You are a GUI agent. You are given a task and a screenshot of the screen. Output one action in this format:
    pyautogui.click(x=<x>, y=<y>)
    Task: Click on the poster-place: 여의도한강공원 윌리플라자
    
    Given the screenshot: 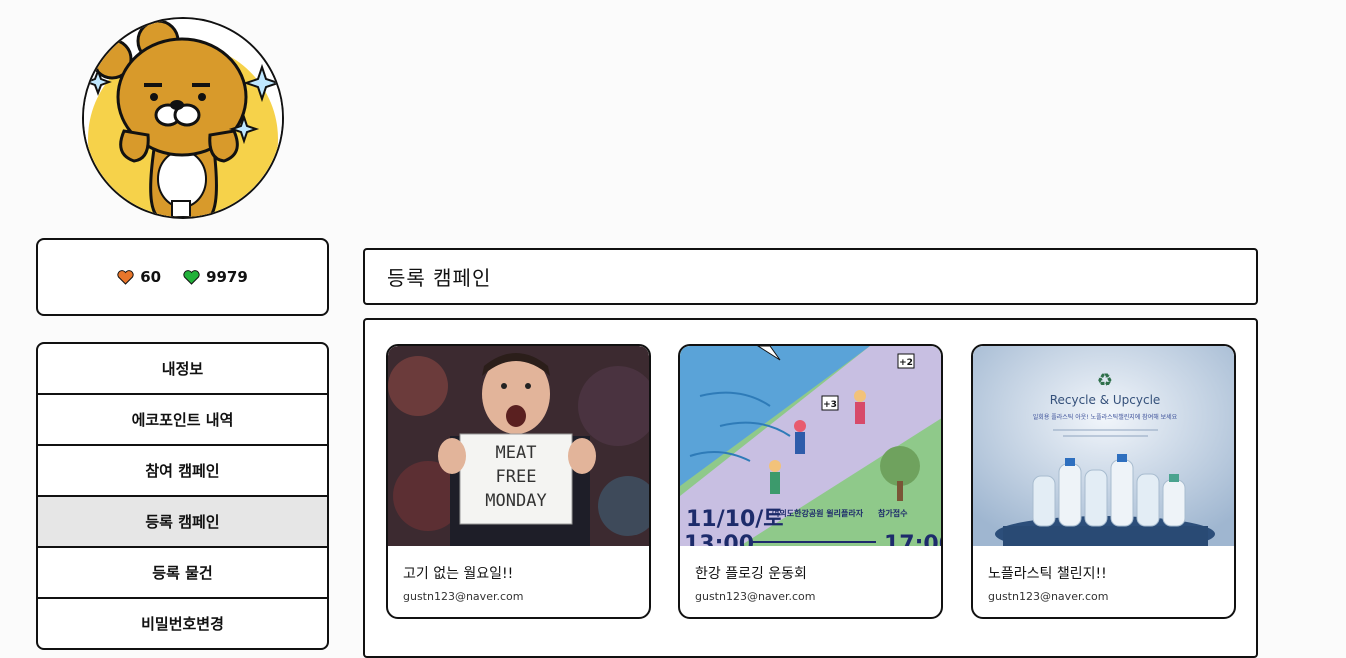 What is the action you would take?
    pyautogui.click(x=818, y=513)
    